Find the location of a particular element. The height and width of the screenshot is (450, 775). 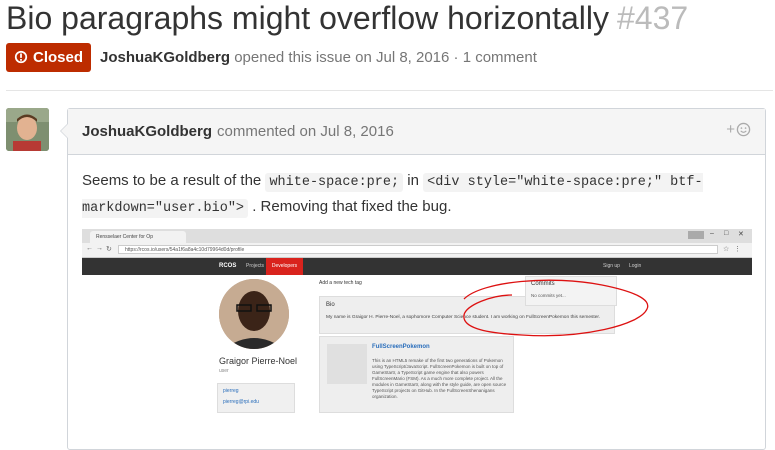

plus-icon: + is located at coordinates (730, 129).